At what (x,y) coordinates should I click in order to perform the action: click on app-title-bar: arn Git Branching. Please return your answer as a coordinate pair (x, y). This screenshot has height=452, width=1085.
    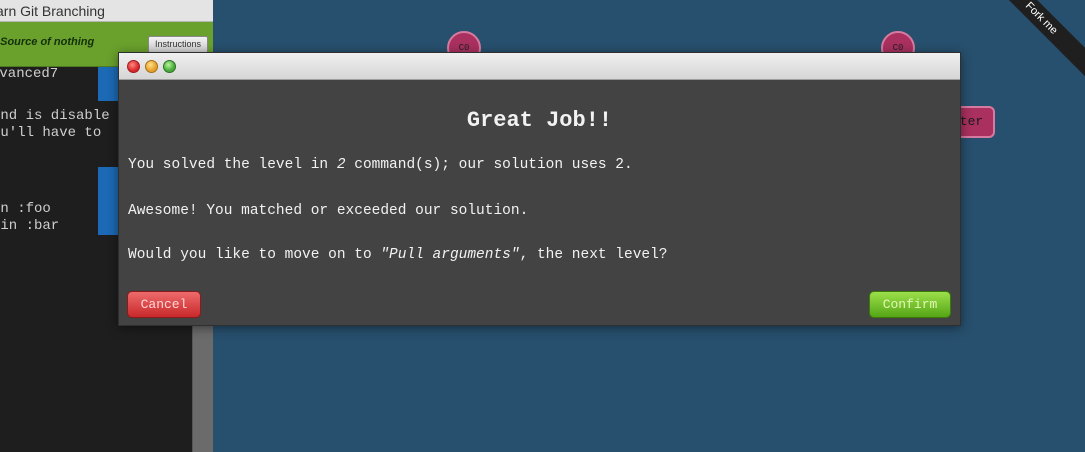
    Looking at the image, I should click on (106, 11).